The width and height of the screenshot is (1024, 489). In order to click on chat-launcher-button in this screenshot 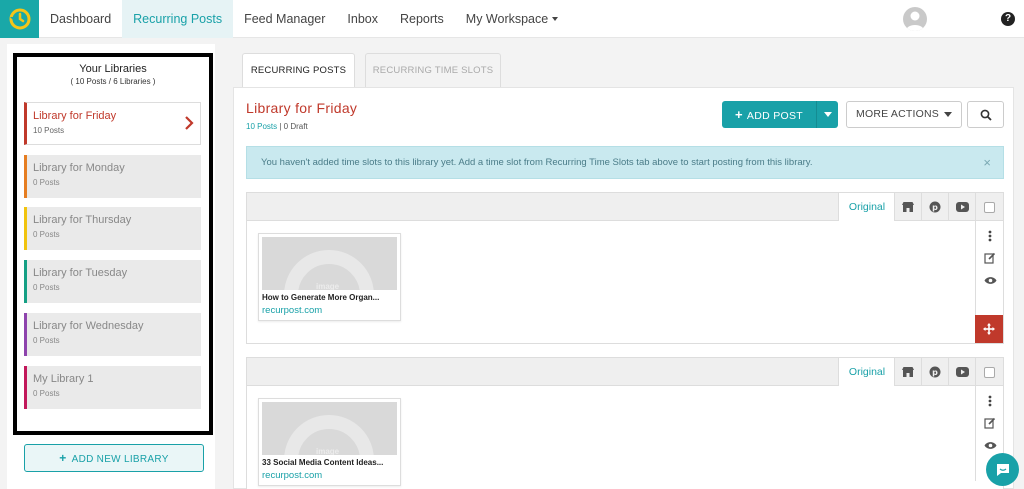, I will do `click(1002, 469)`.